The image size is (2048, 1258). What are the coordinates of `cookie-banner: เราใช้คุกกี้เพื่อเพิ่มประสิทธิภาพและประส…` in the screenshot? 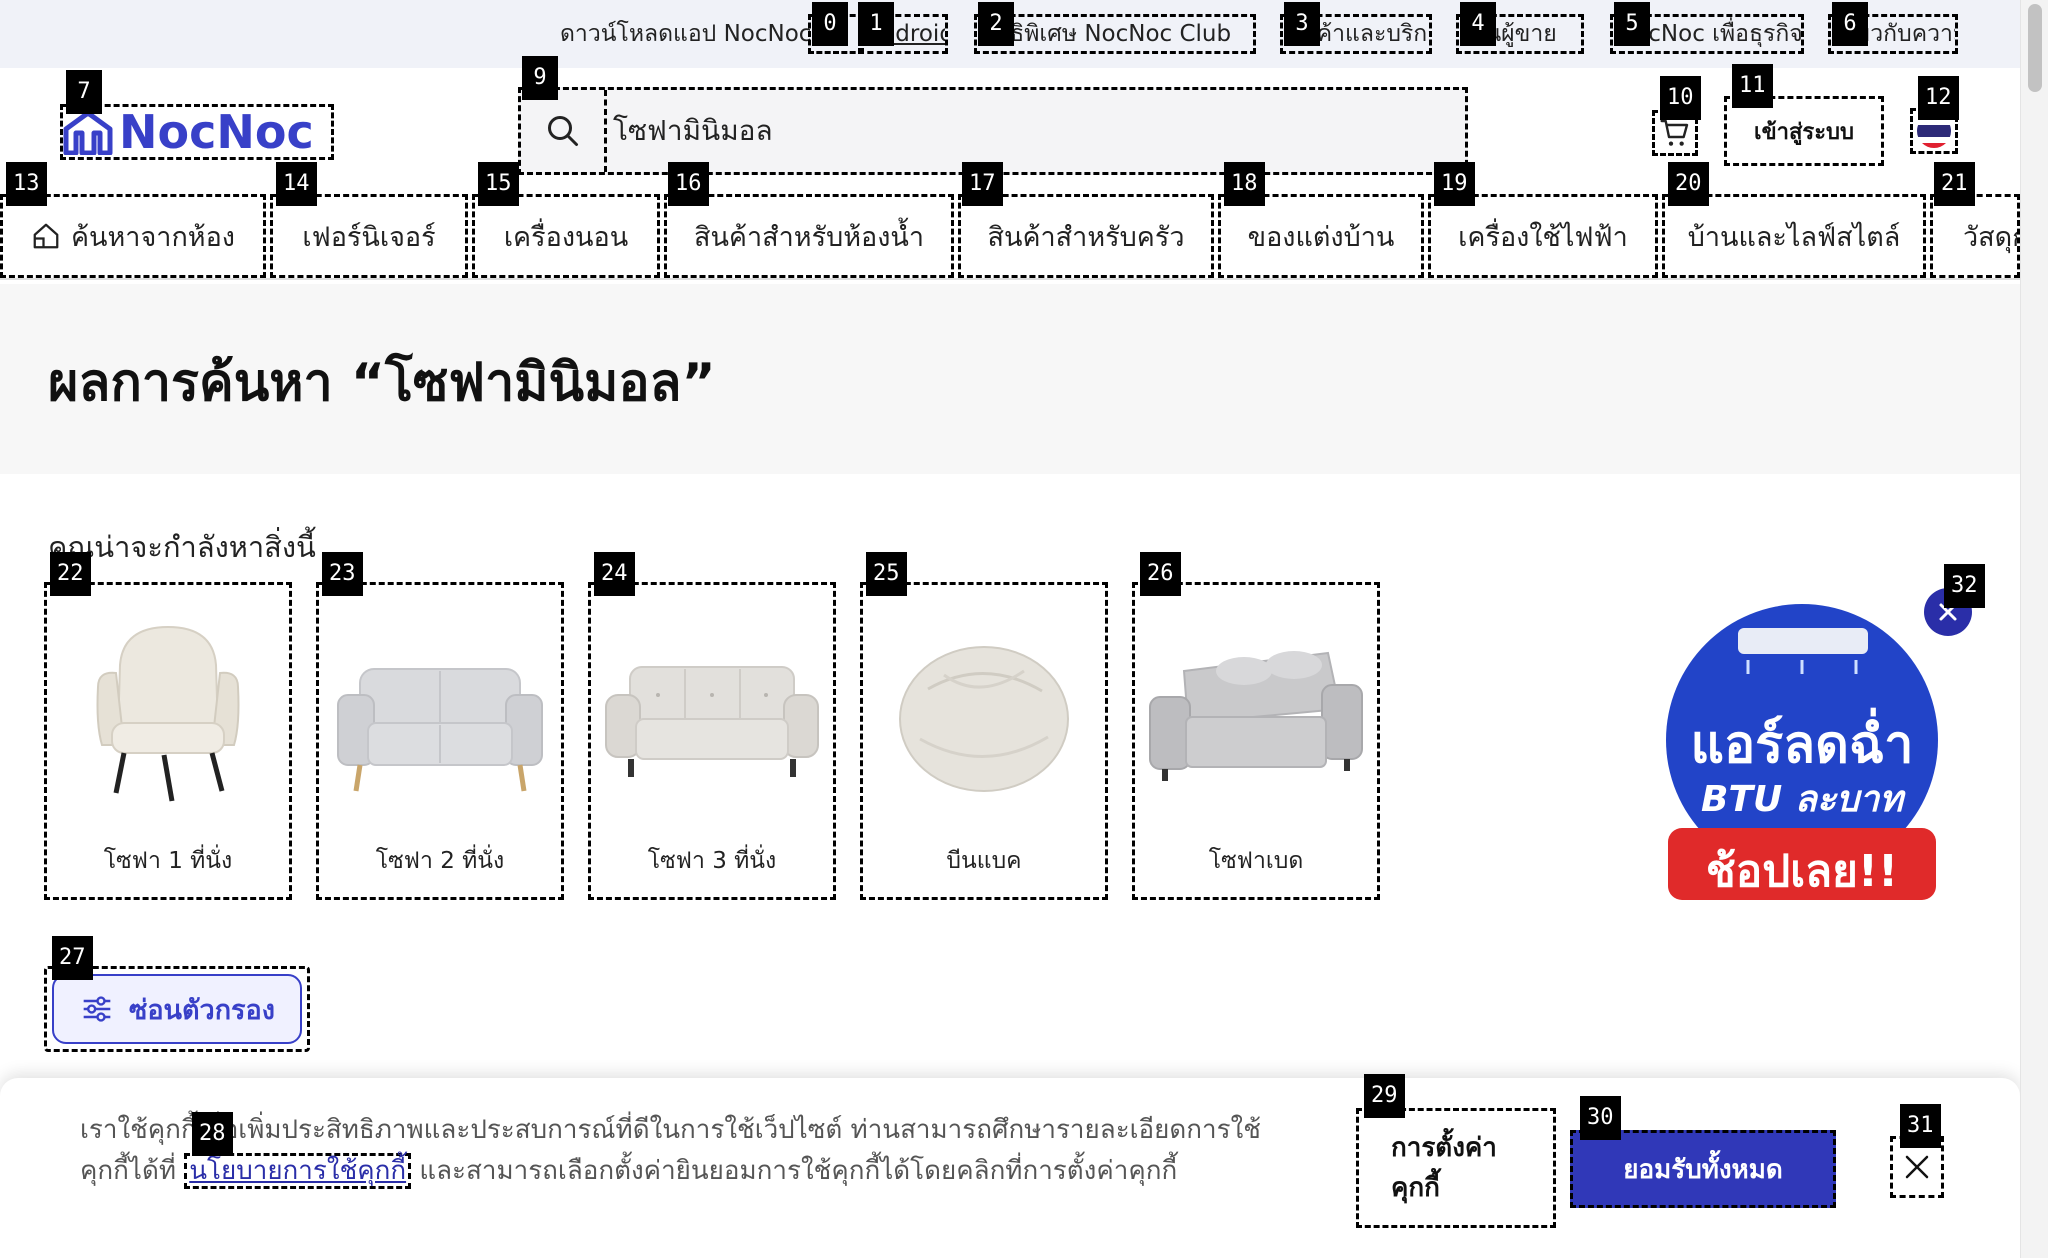 It's located at (1010, 1168).